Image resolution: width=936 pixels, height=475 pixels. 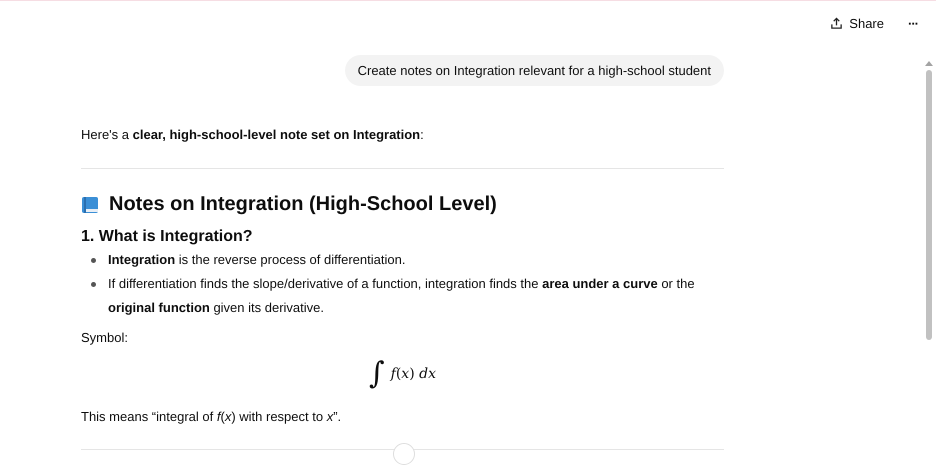 What do you see at coordinates (257, 260) in the screenshot?
I see `bullet-text: Integration is the reverse process of differentiation.` at bounding box center [257, 260].